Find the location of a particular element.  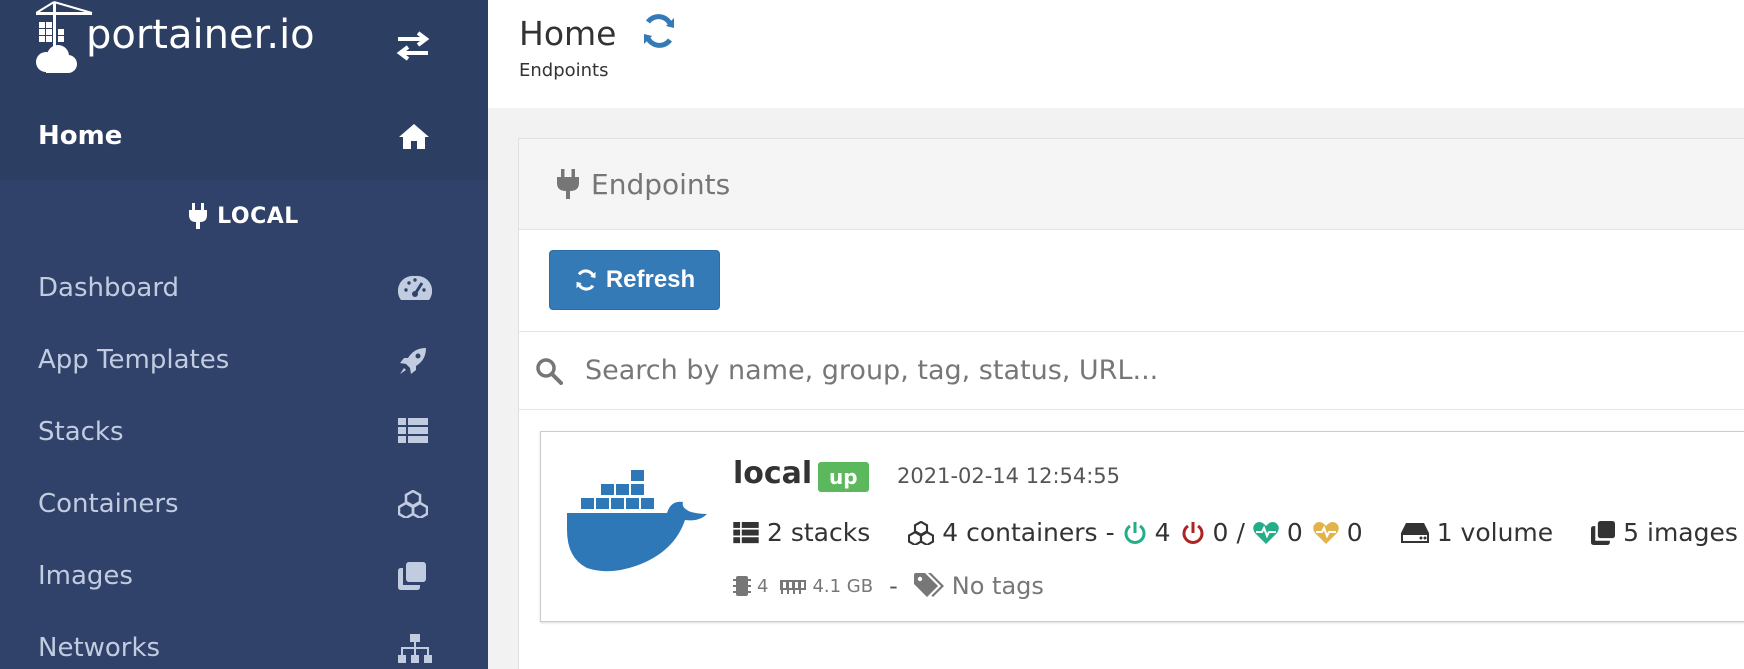

sidebar-item-label: Images is located at coordinates (85, 576).